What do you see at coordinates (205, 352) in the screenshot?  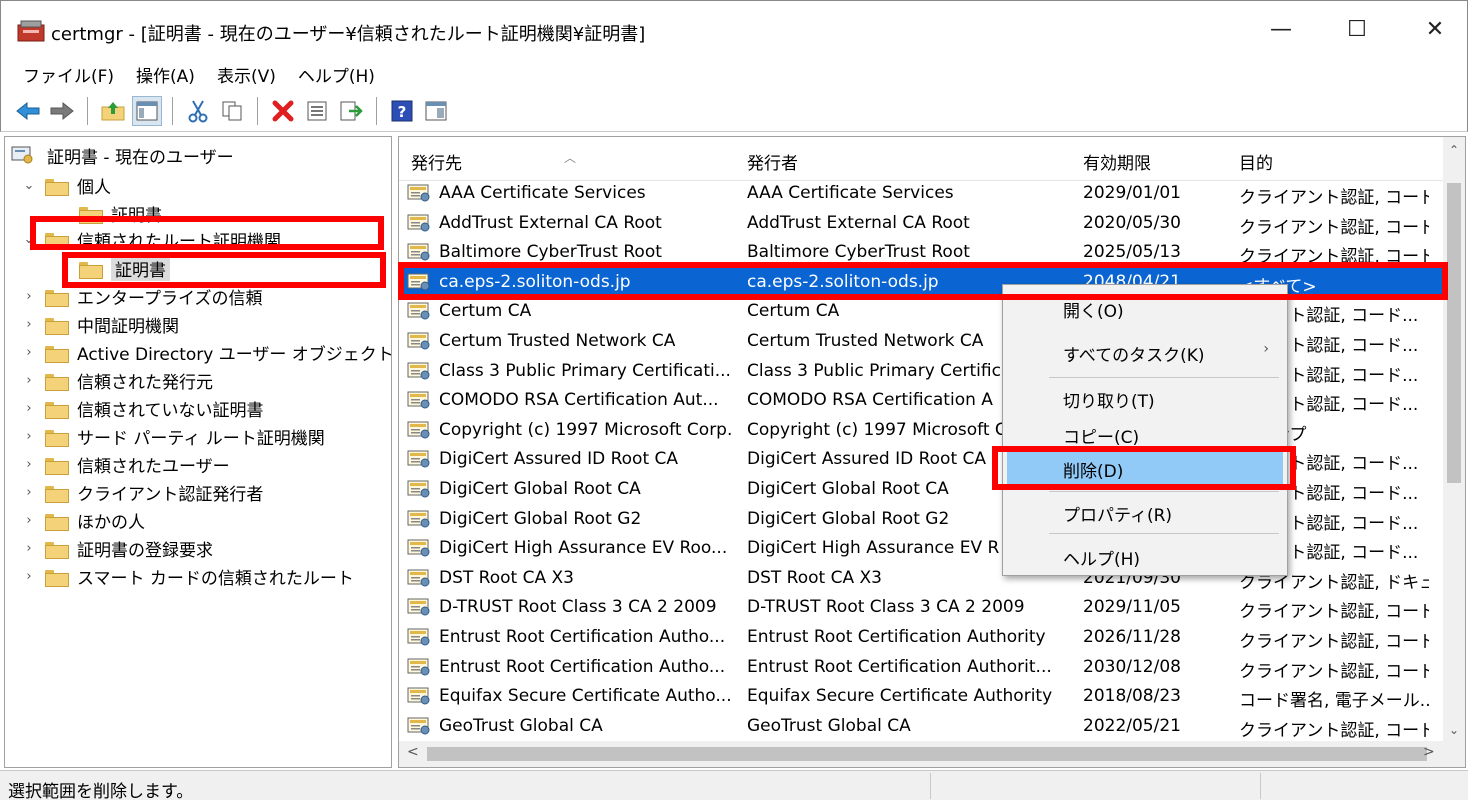 I see `tree-item-ad-user-object: › Active Directory ユーザー オブジェクト` at bounding box center [205, 352].